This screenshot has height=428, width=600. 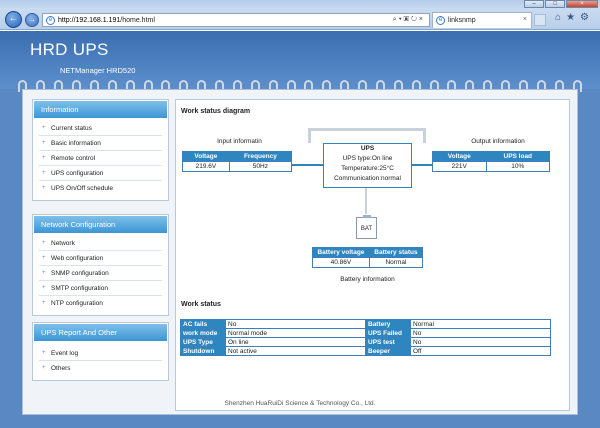 I want to click on sidebar-item-ups-configuration: UPS configuration, so click(x=100, y=173).